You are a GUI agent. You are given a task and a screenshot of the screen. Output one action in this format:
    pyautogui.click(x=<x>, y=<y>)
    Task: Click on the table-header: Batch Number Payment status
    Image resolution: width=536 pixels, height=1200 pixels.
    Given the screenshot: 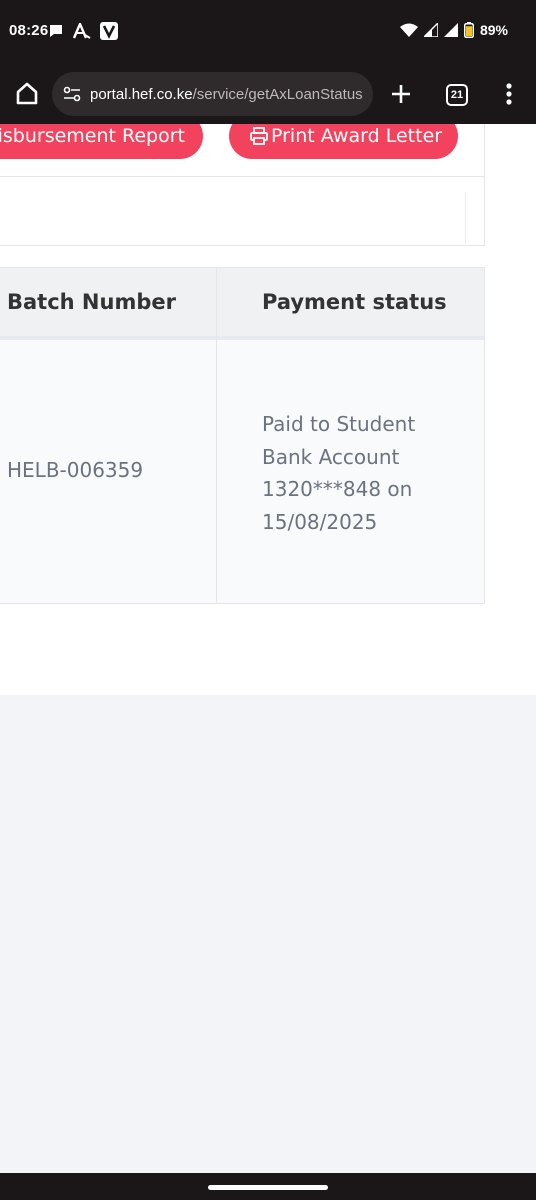 What is the action you would take?
    pyautogui.click(x=242, y=304)
    